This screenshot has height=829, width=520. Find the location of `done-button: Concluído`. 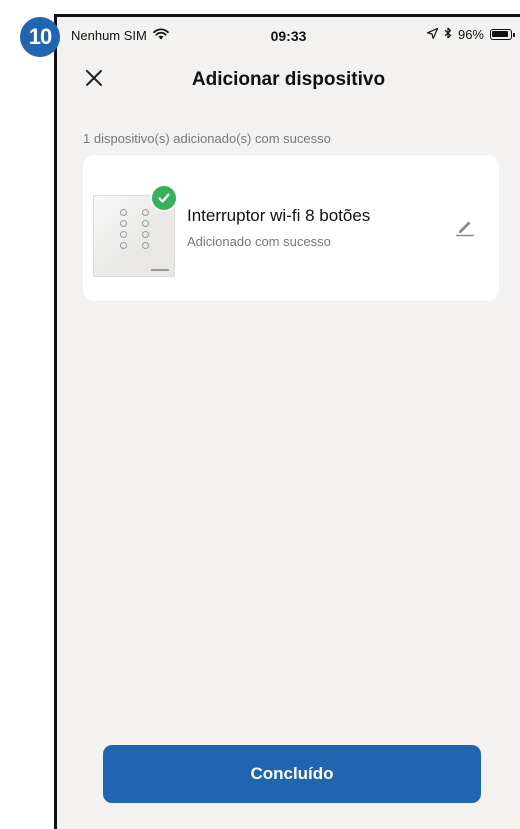

done-button: Concluído is located at coordinates (292, 774).